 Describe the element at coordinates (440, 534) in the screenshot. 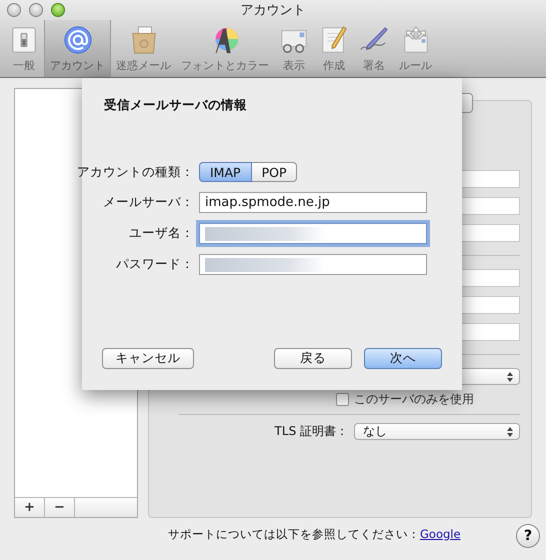

I see `google-link: Google` at that location.